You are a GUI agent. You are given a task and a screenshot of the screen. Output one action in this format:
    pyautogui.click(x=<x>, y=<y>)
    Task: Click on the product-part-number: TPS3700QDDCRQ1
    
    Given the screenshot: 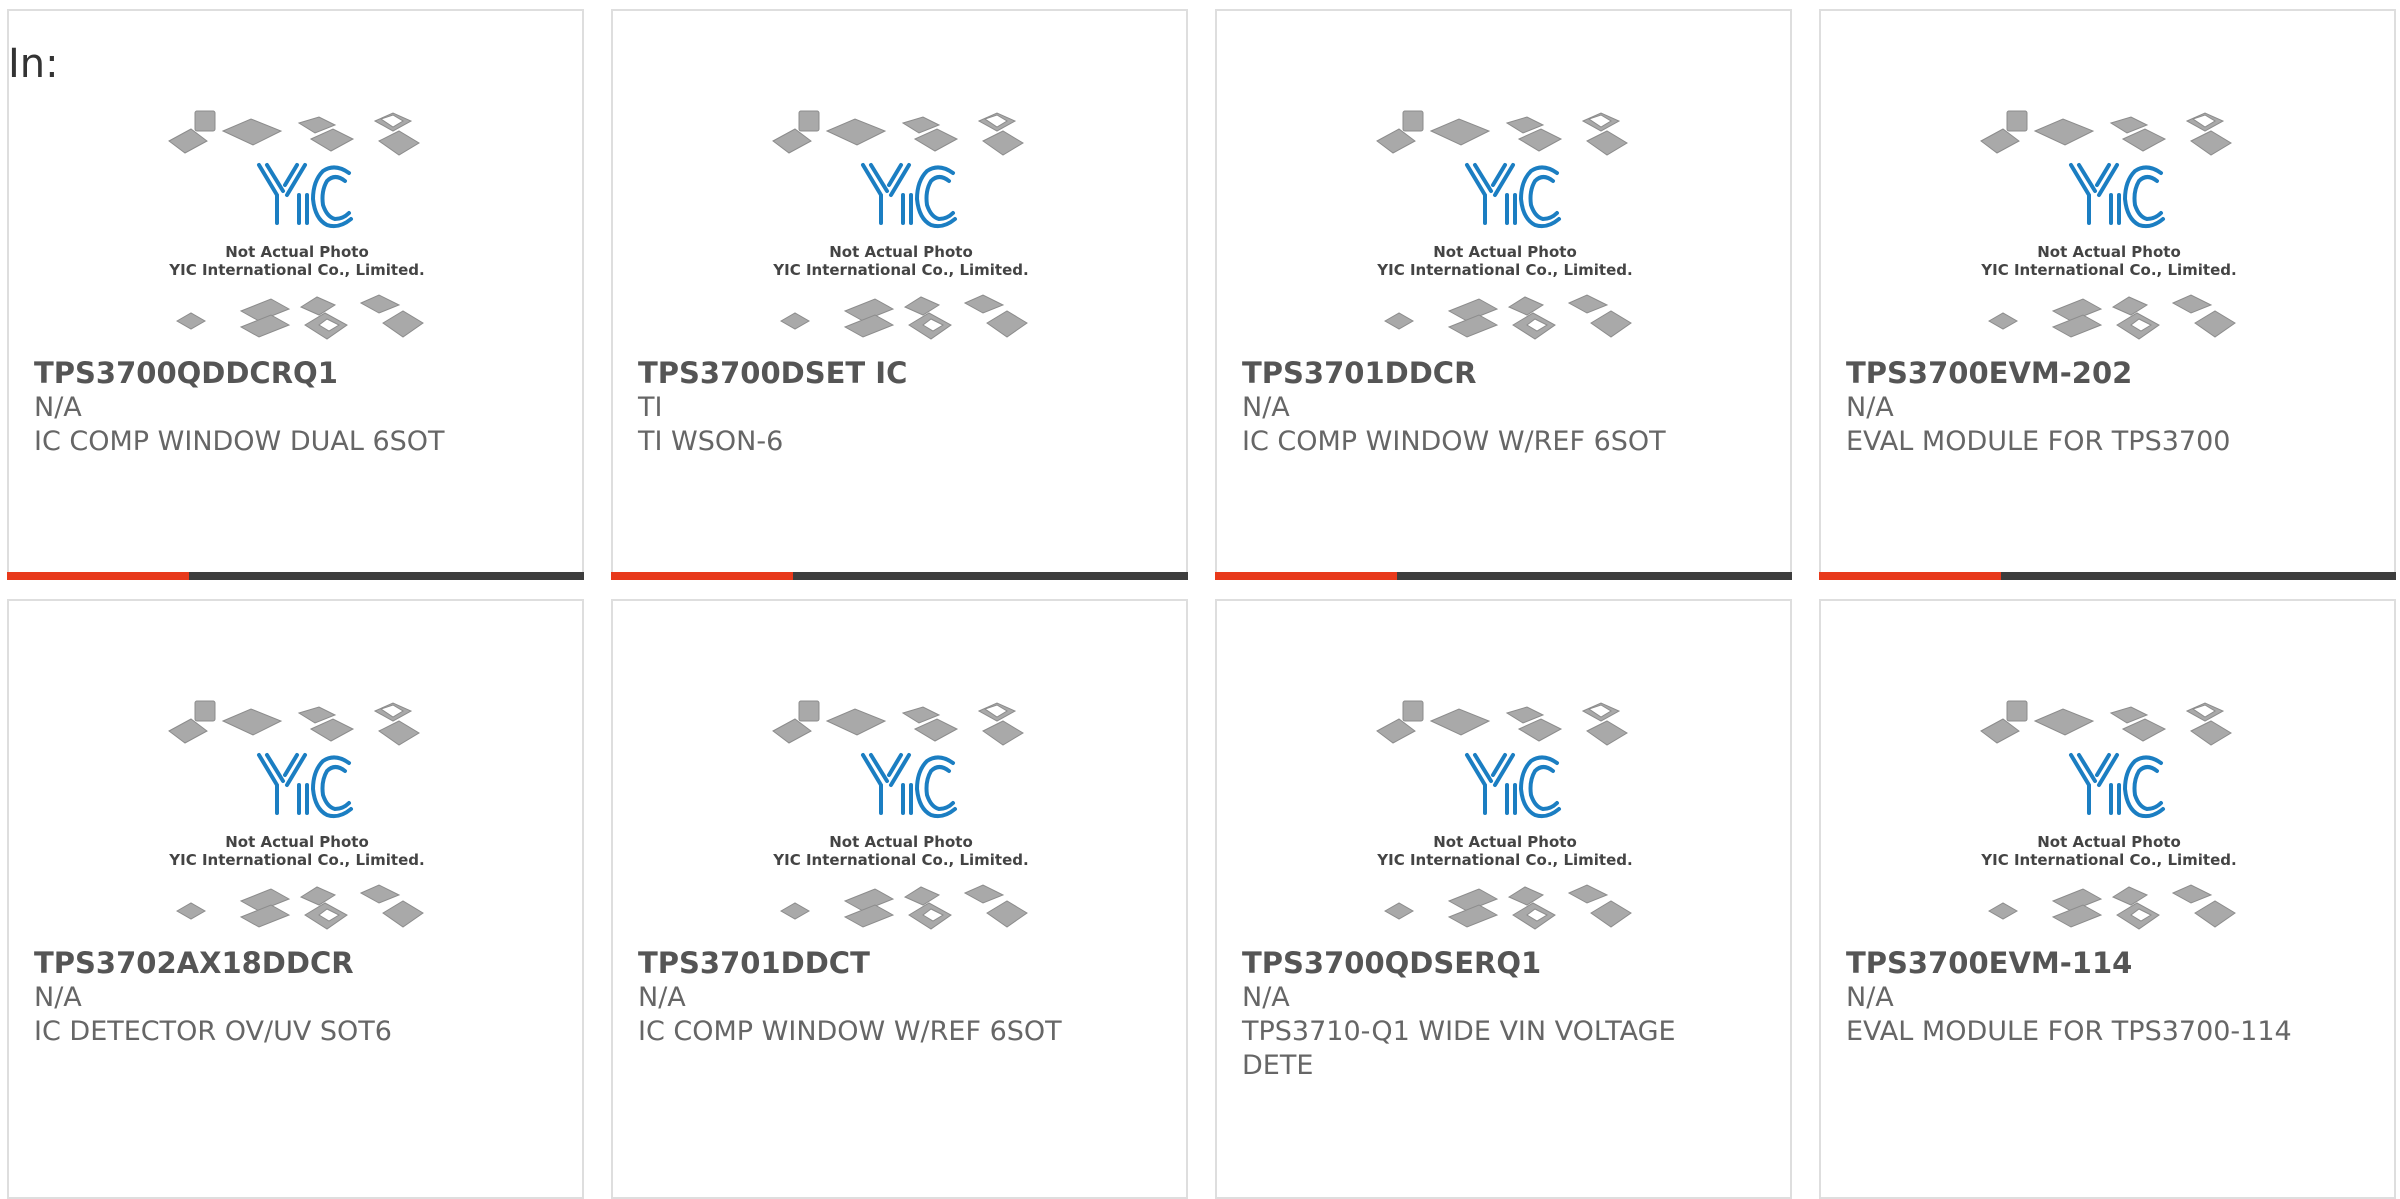 What is the action you would take?
    pyautogui.click(x=294, y=373)
    